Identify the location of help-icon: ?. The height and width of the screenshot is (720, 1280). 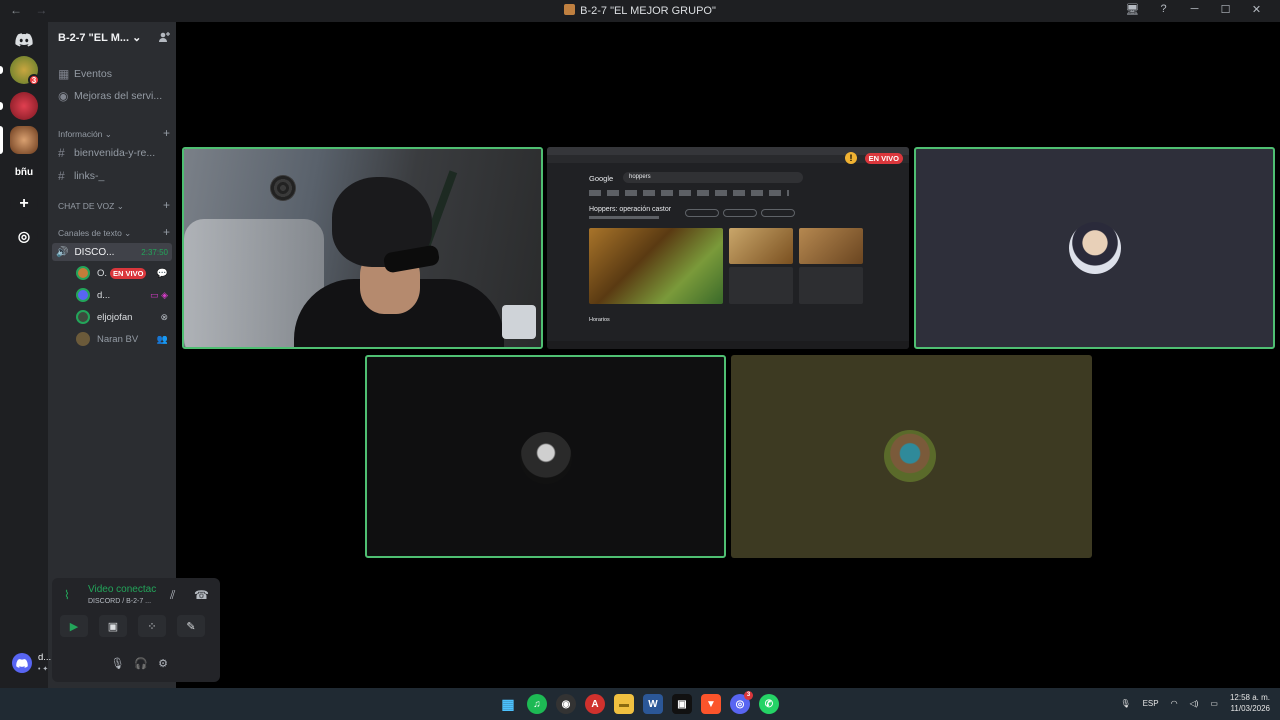
(1163, 9).